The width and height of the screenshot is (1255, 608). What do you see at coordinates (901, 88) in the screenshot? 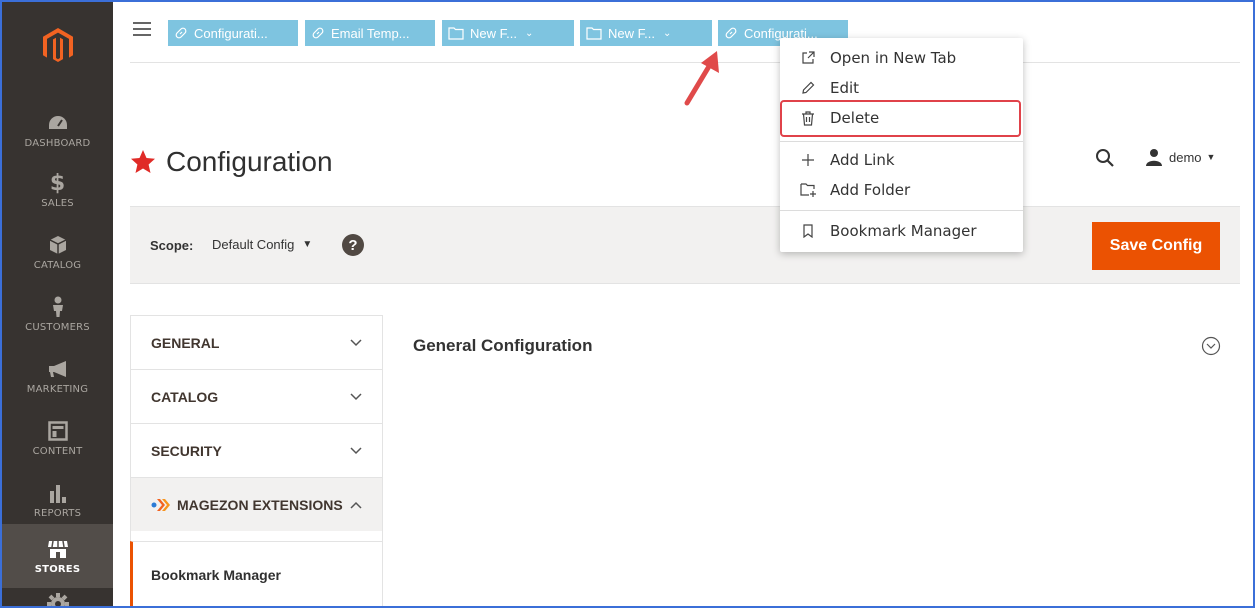
I see `menu-item-edit: Edit` at bounding box center [901, 88].